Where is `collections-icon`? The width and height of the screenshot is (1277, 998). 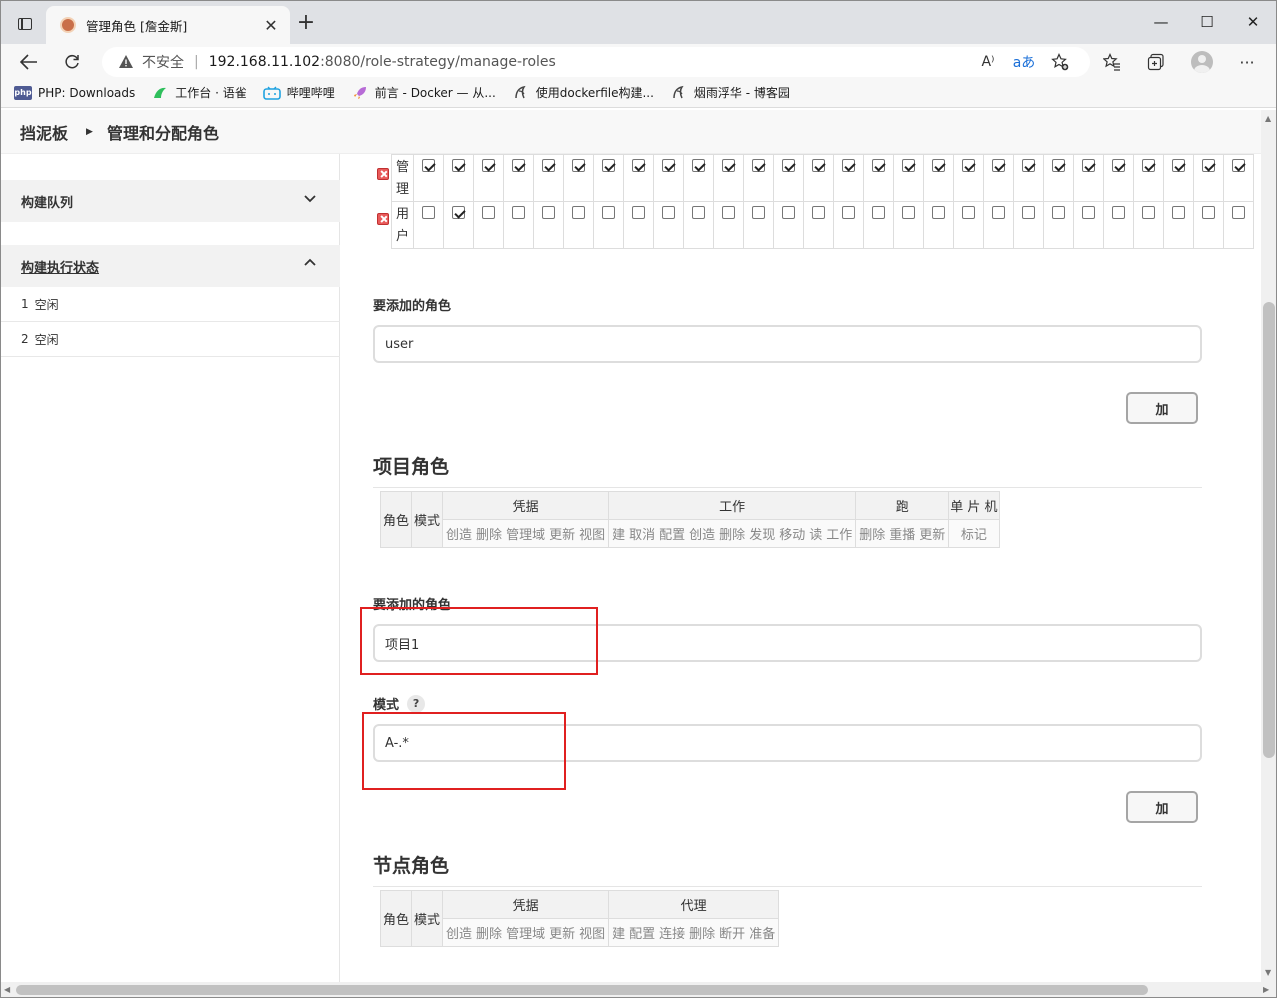
collections-icon is located at coordinates (1156, 62).